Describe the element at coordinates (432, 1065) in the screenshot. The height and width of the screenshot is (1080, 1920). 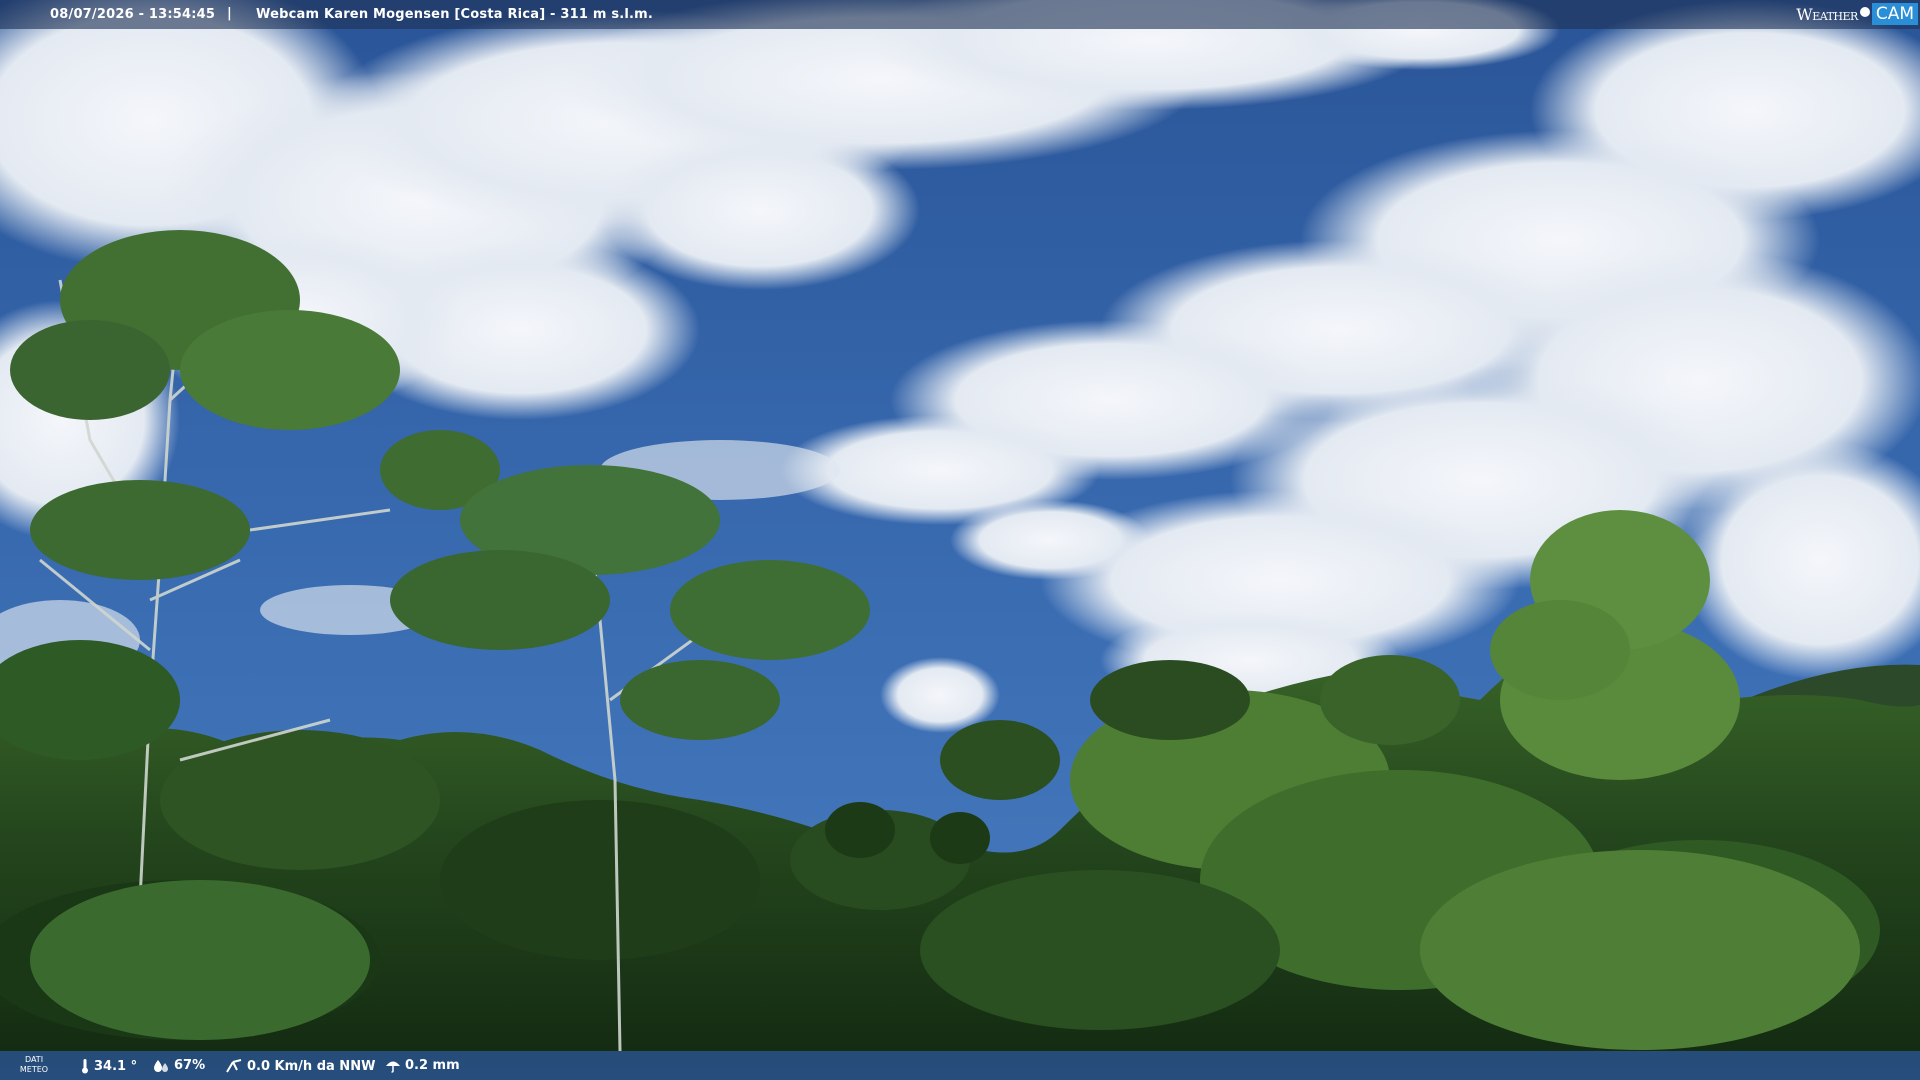
I see `rain-value: 0.2 mm` at that location.